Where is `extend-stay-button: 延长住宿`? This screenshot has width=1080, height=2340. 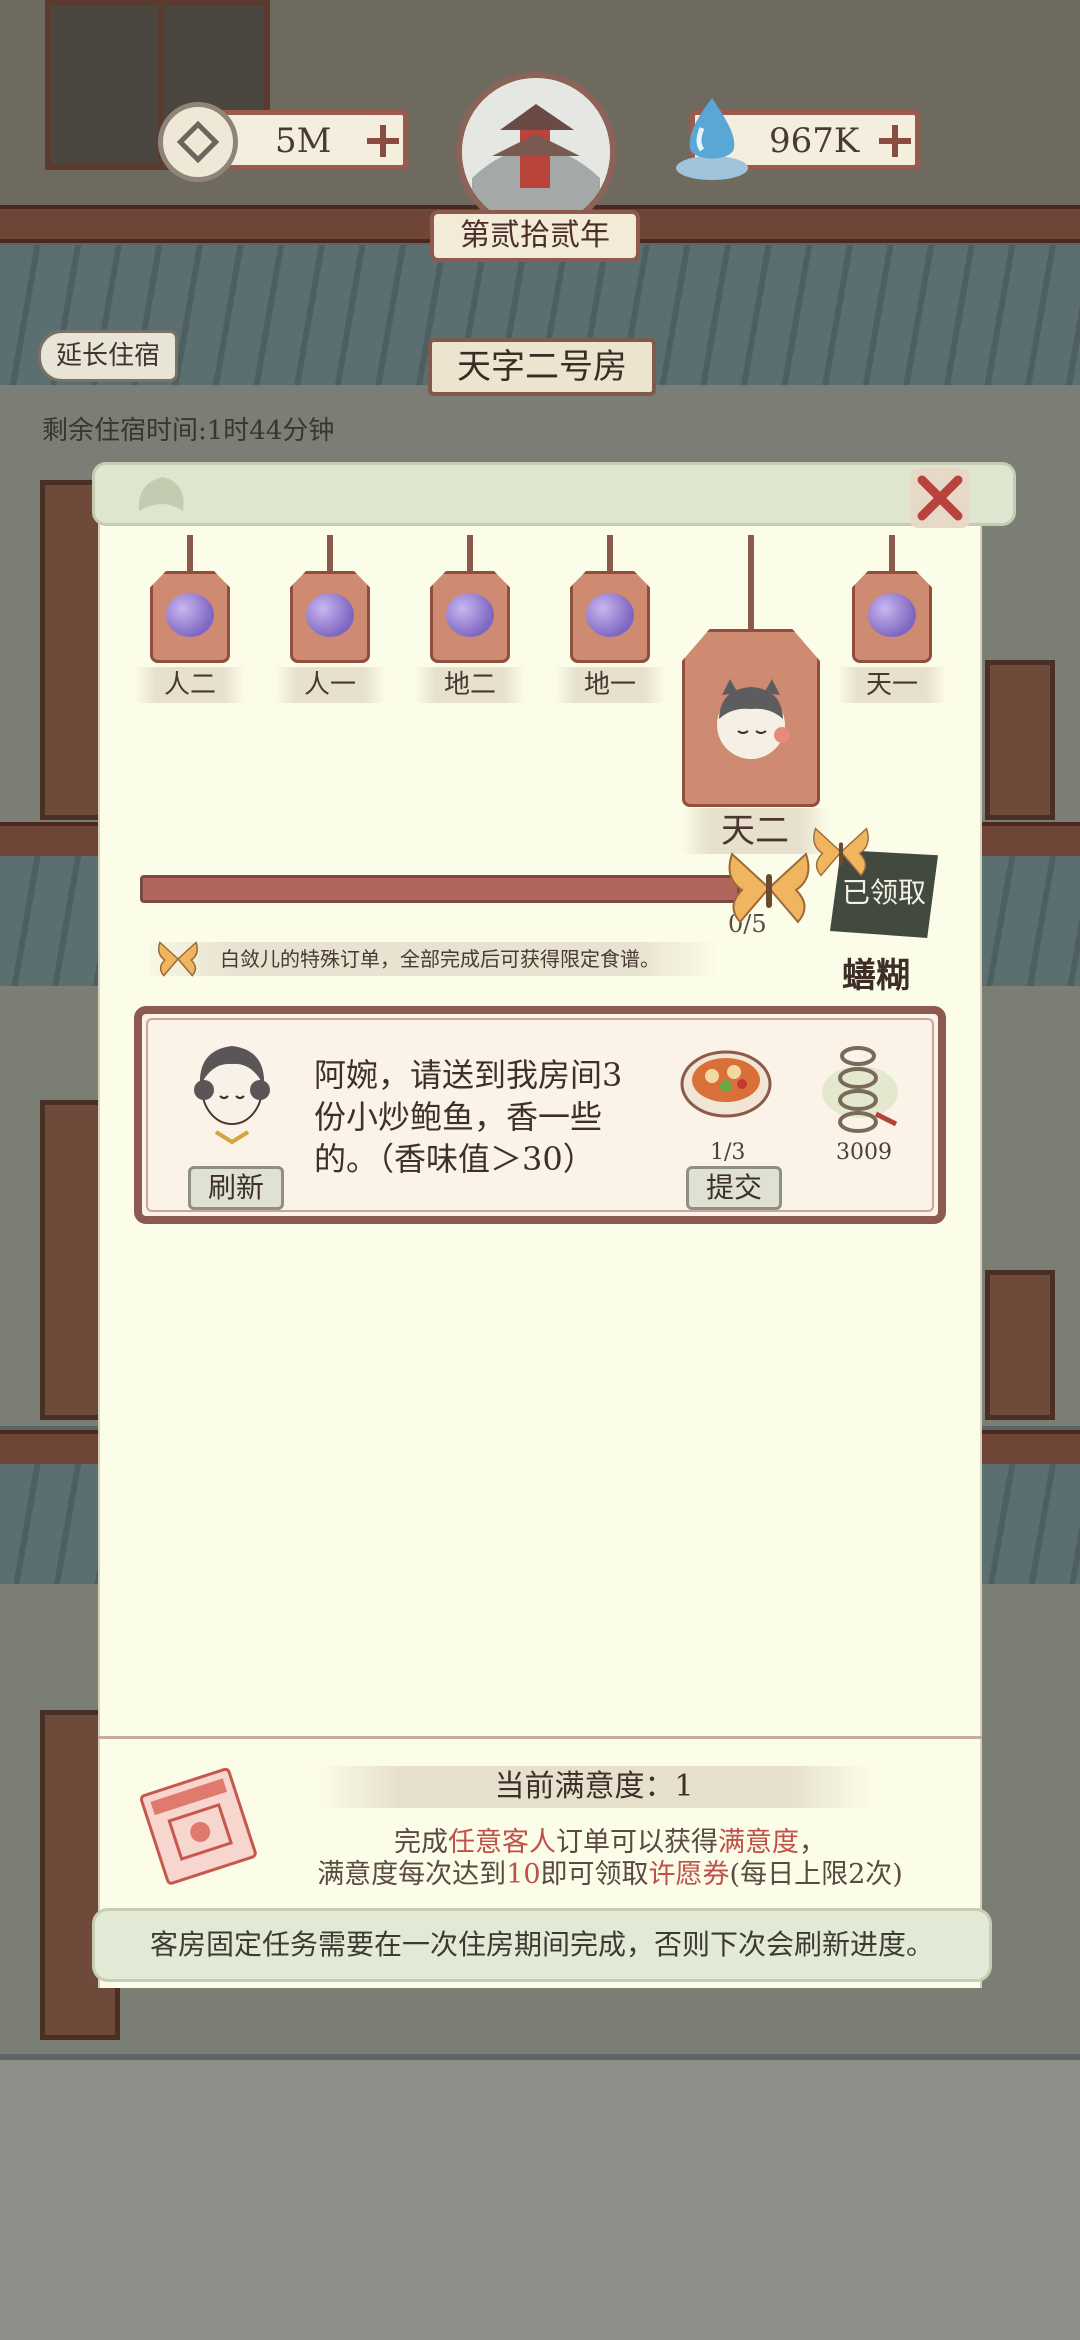 extend-stay-button: 延长住宿 is located at coordinates (108, 356).